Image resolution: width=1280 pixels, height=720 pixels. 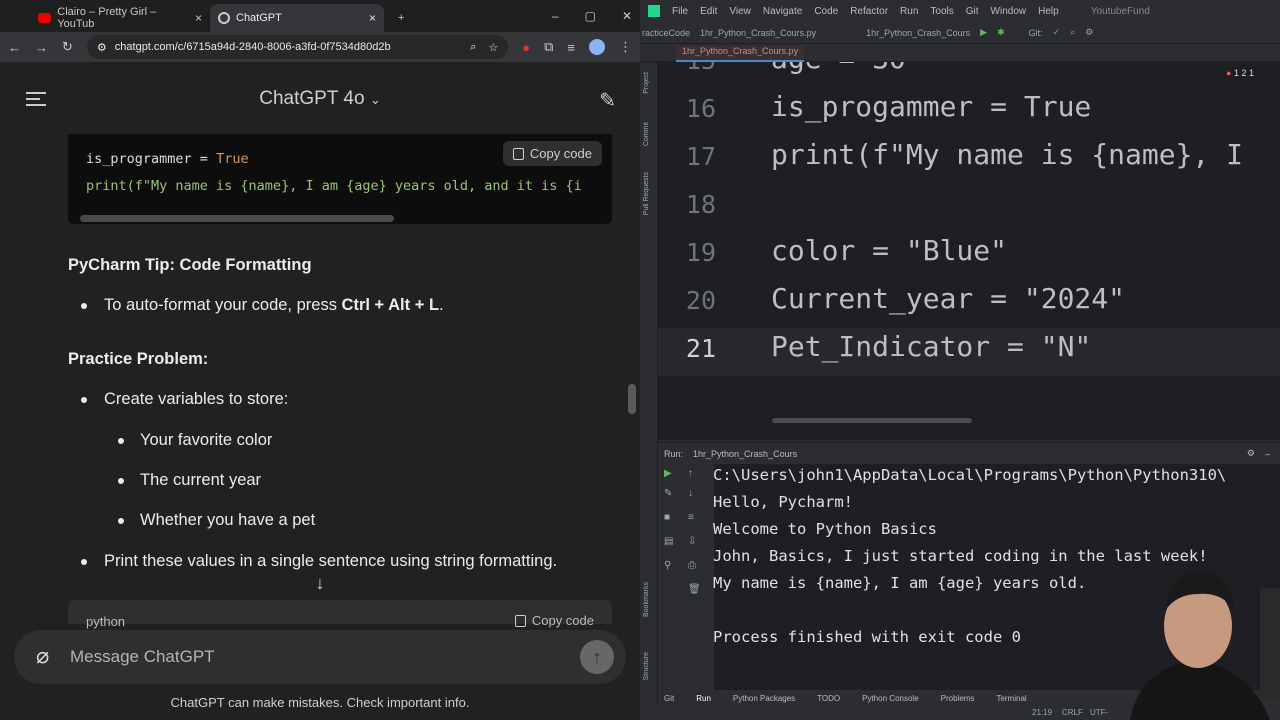 I want to click on search-icon: ⌕, so click(x=1072, y=32).